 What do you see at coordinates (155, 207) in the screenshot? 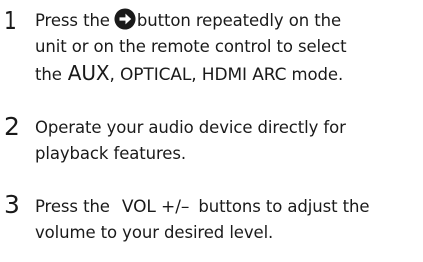
I see `vol-button-label: VOL +/–` at bounding box center [155, 207].